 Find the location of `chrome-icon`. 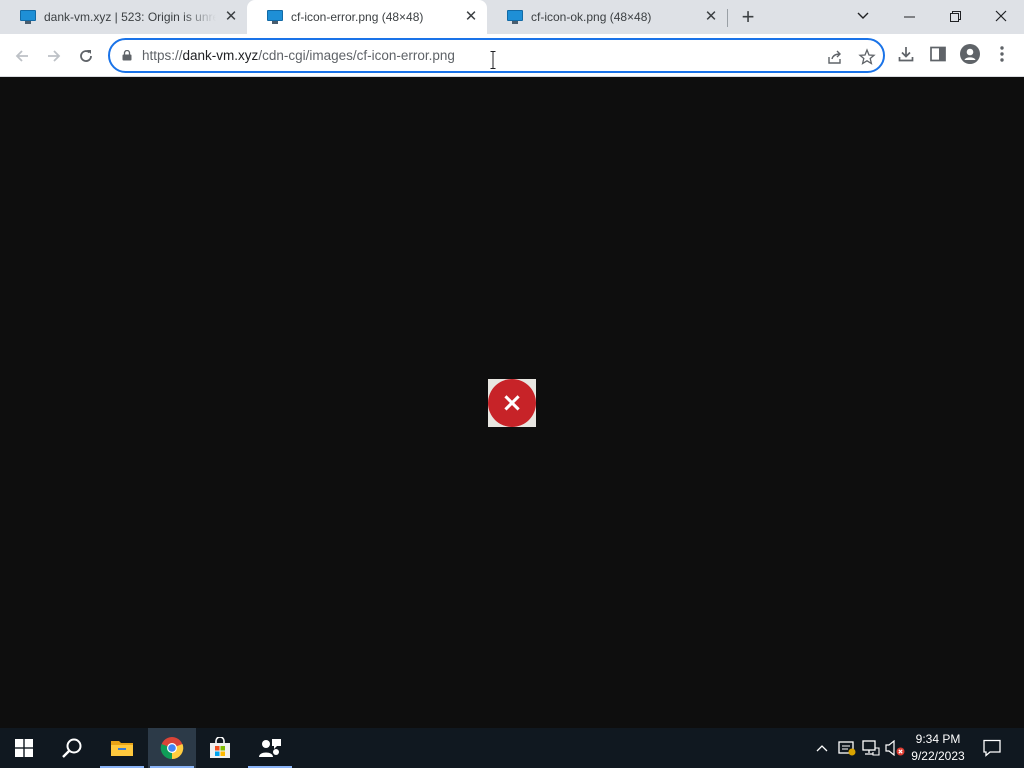

chrome-icon is located at coordinates (172, 748).